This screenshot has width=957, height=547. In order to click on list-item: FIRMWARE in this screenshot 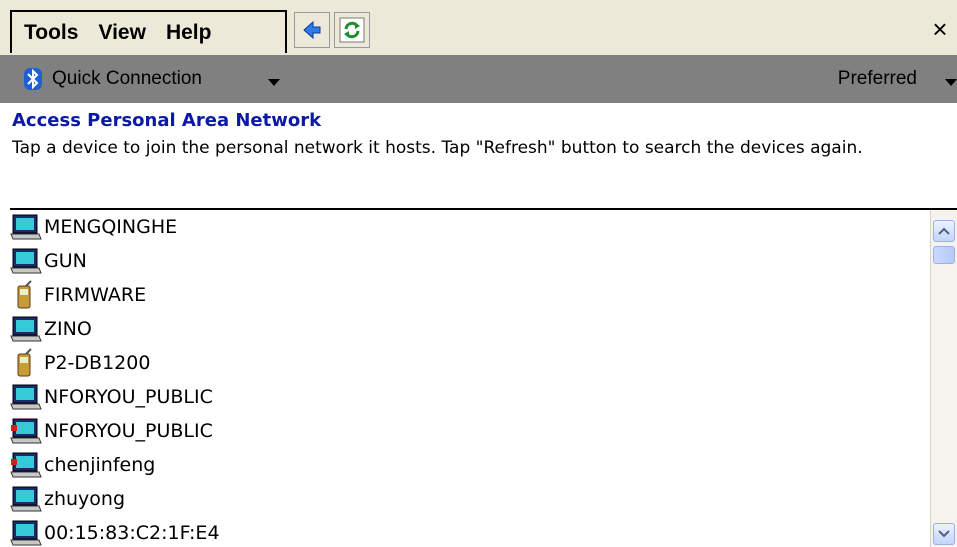, I will do `click(470, 295)`.